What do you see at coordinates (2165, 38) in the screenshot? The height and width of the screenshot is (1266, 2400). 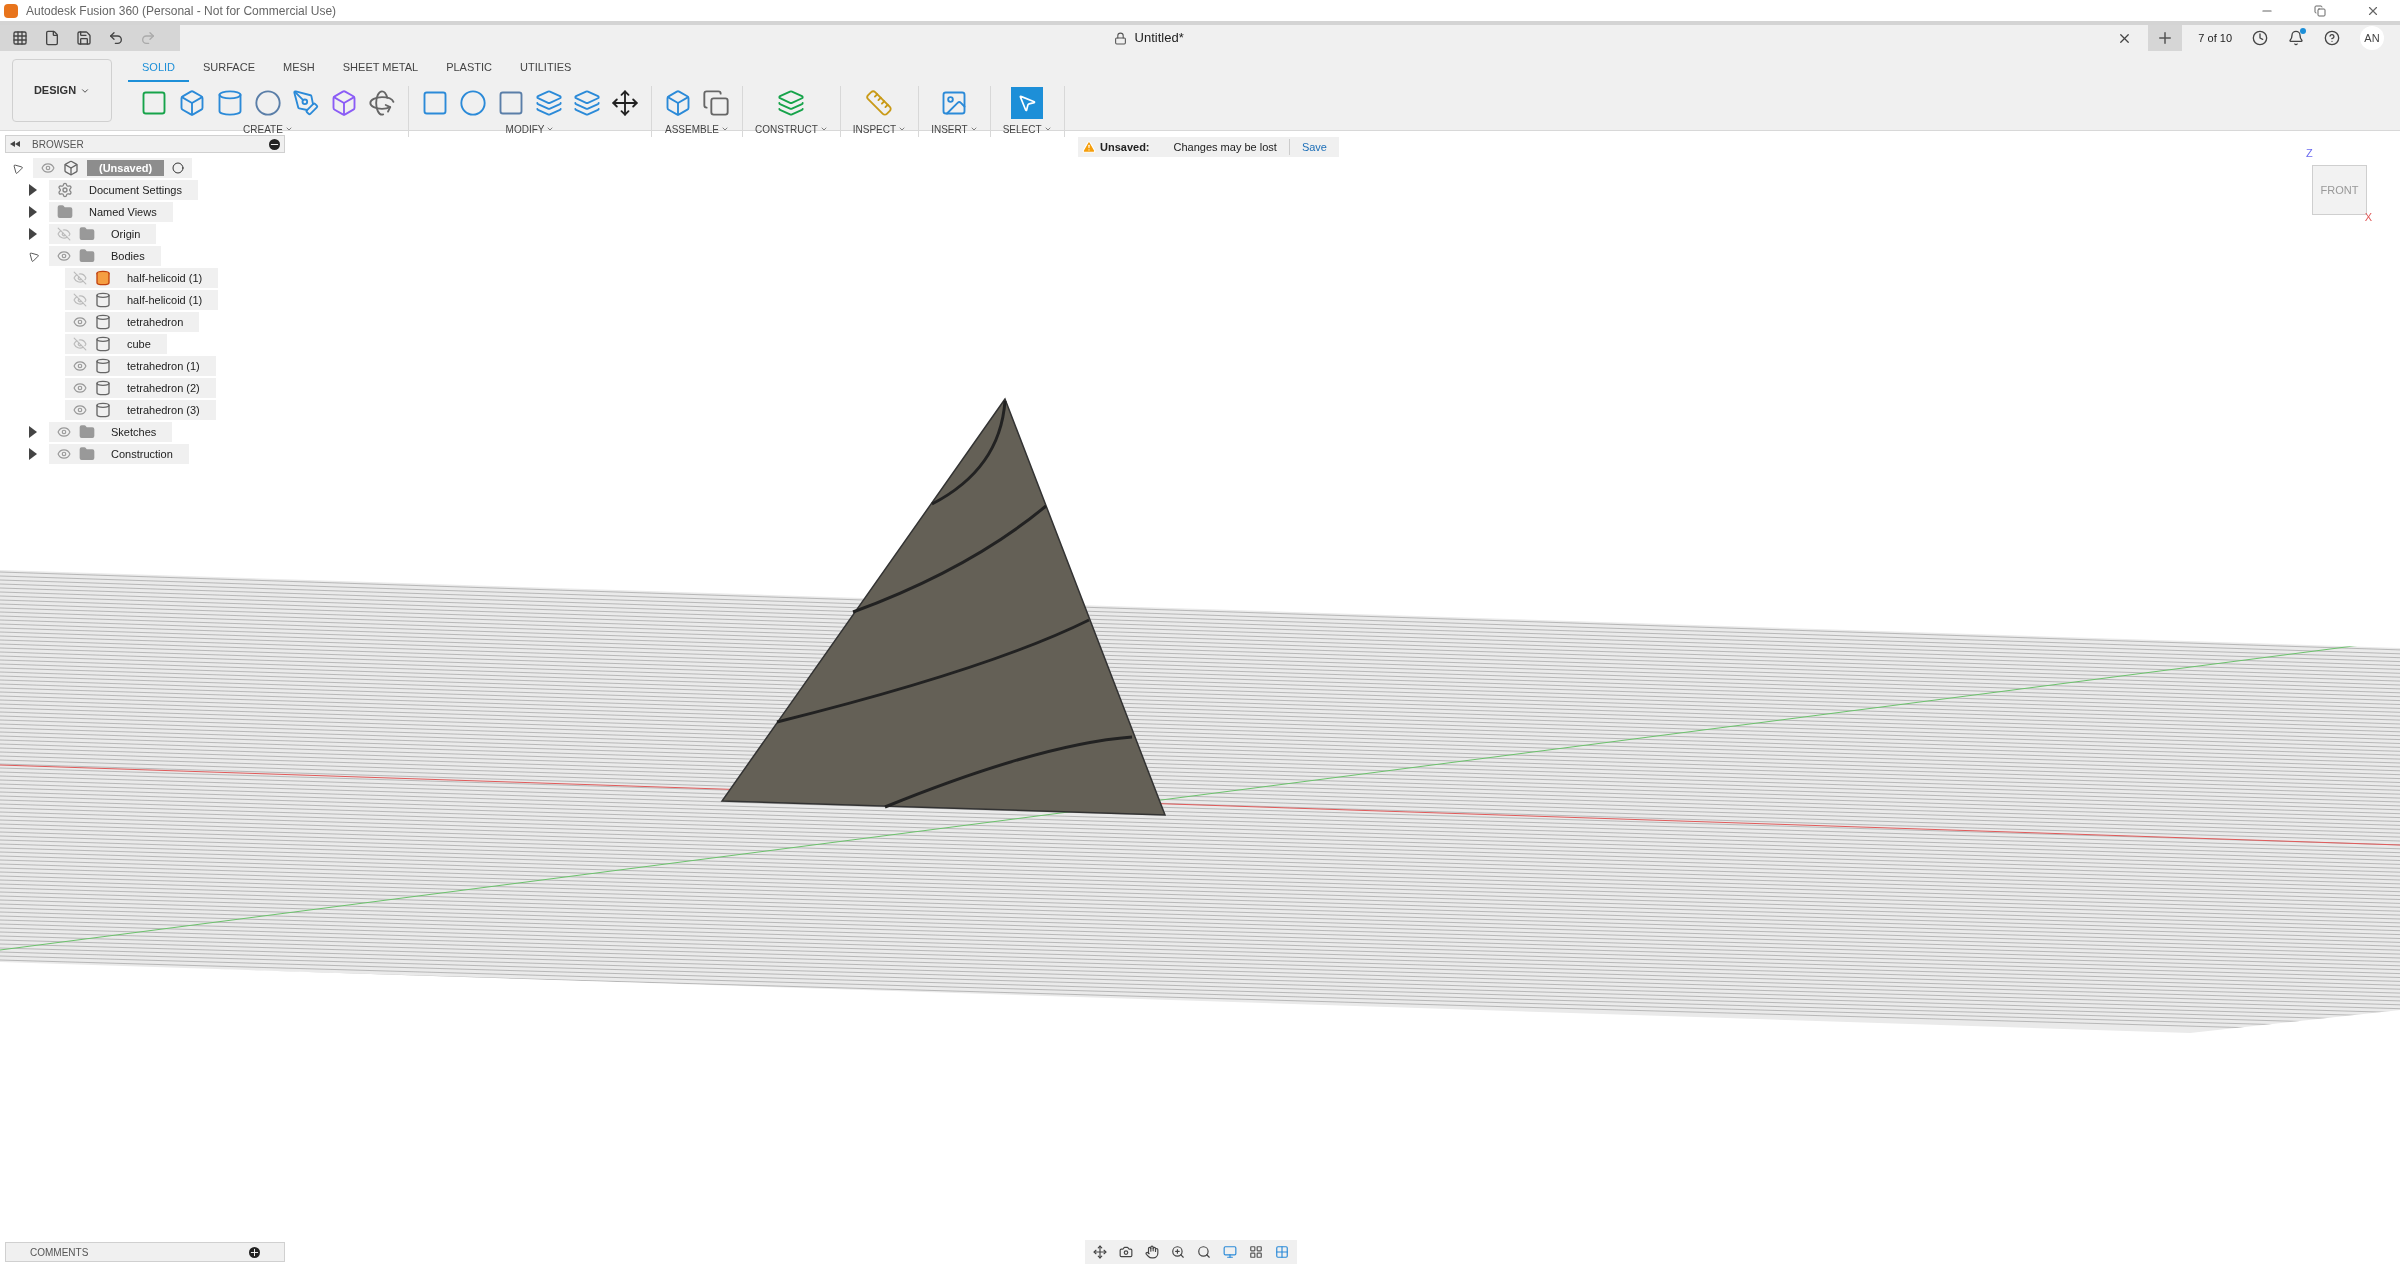 I see `new-tab-button` at bounding box center [2165, 38].